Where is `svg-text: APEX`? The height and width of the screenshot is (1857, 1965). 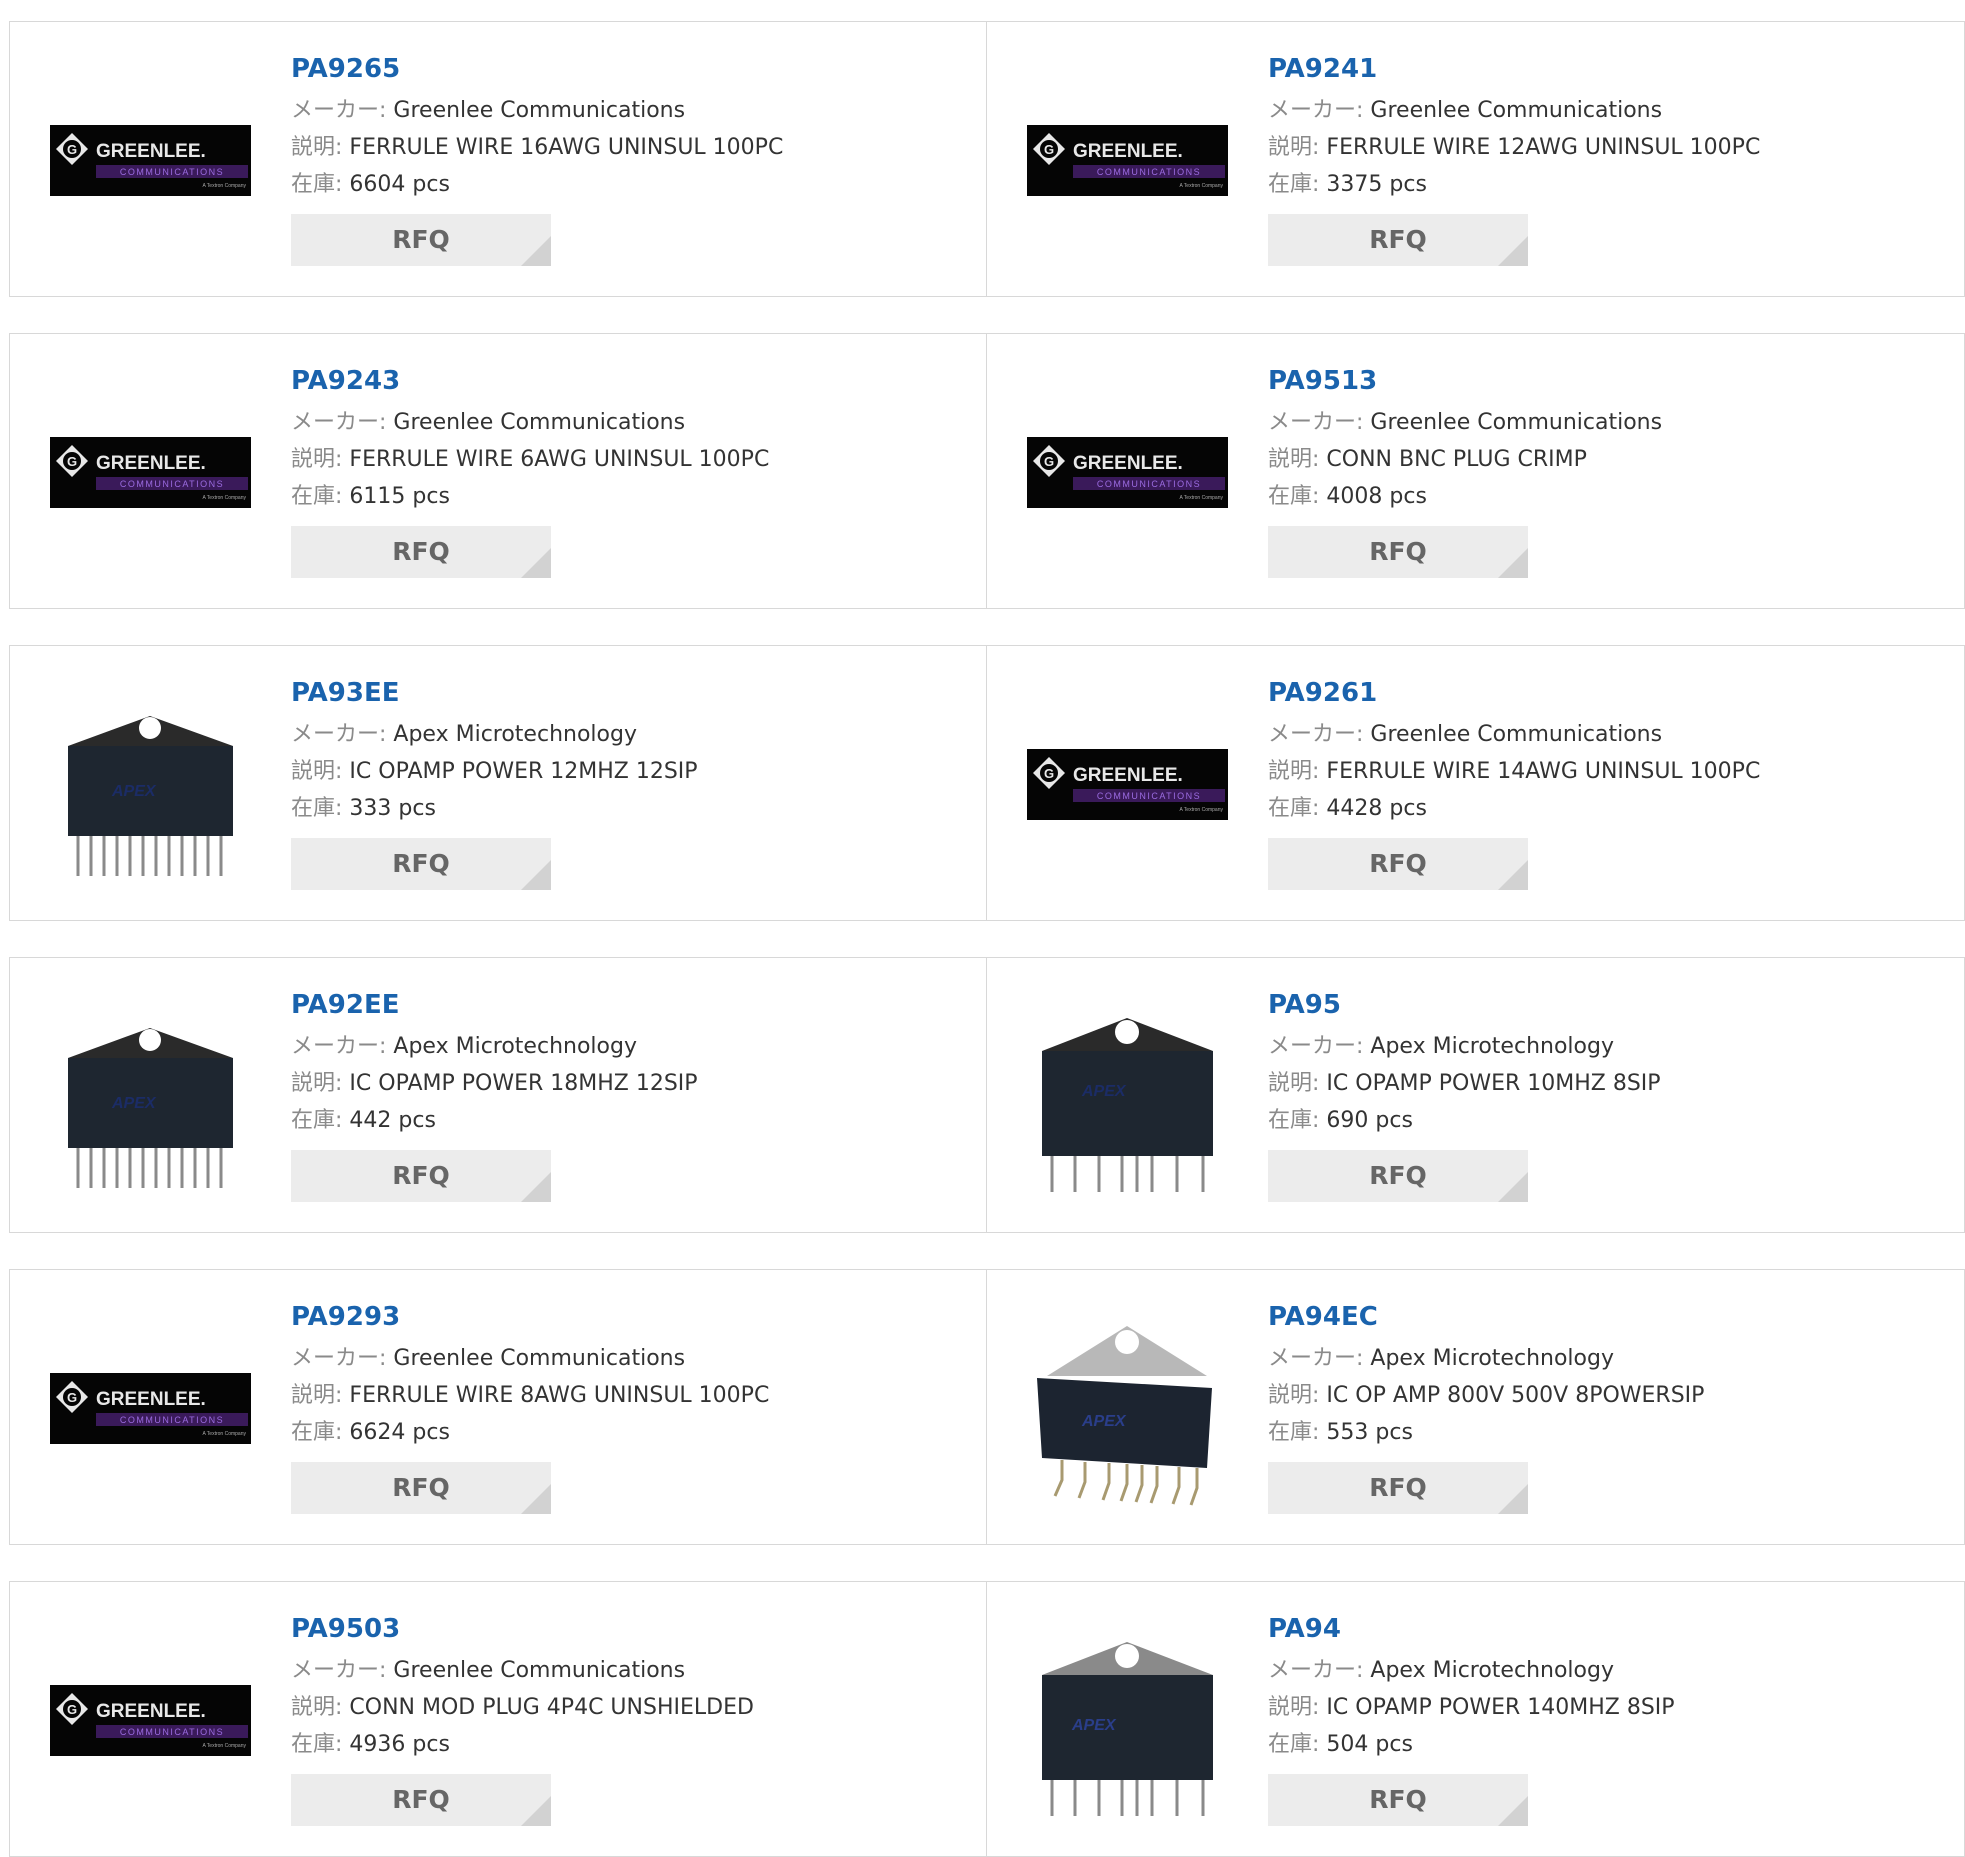
svg-text: APEX is located at coordinates (1104, 1421).